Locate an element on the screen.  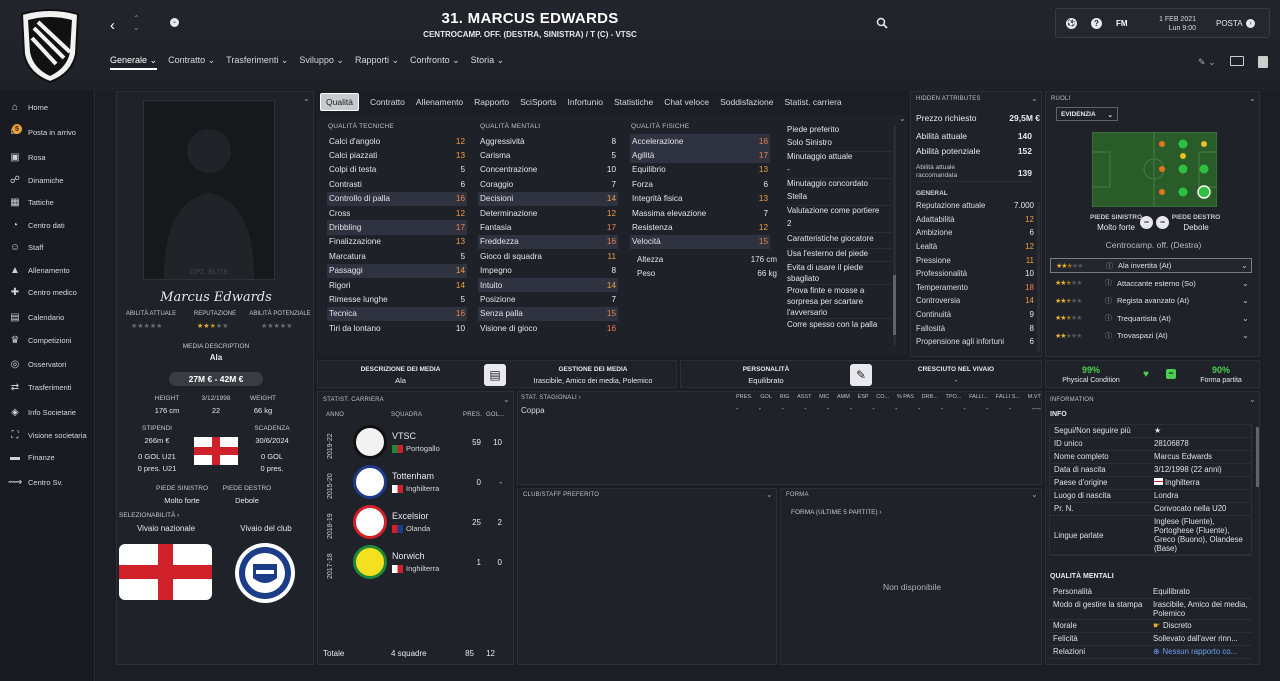
sidebar-item-home: ⌂ Home is located at coordinates (47, 107).